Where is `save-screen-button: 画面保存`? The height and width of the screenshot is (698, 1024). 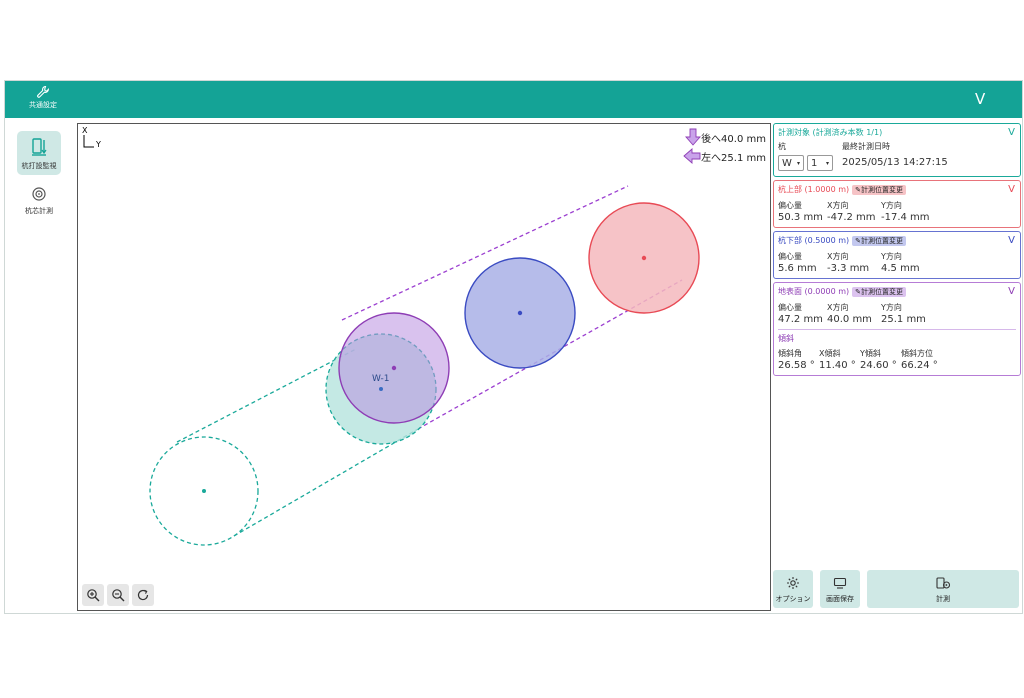
save-screen-button: 画面保存 is located at coordinates (840, 589).